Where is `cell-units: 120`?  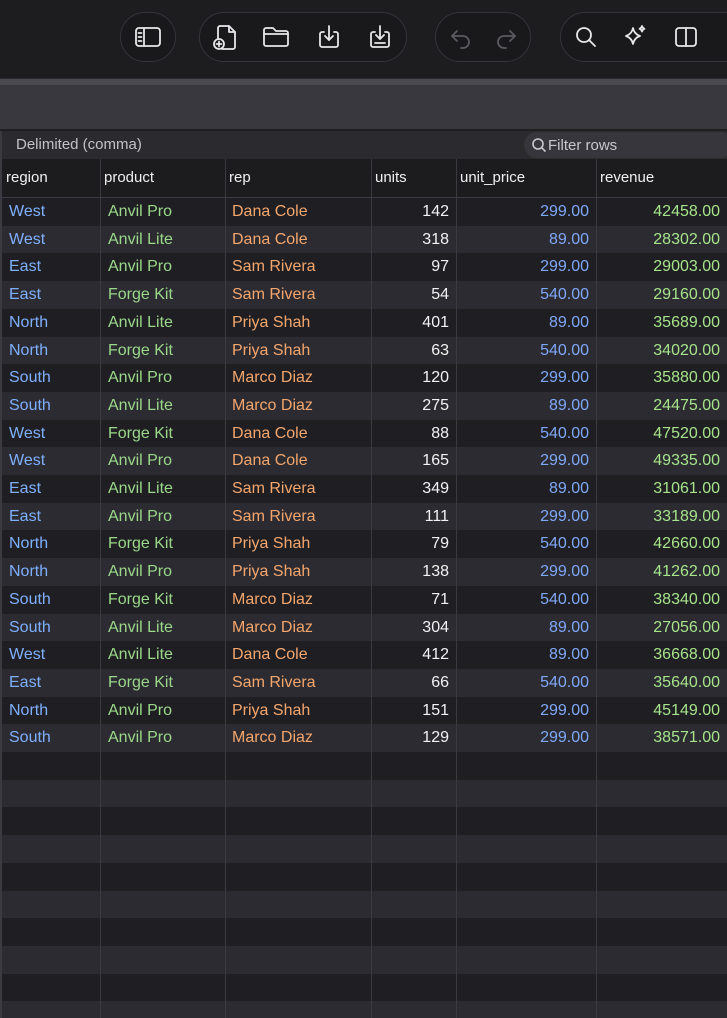 cell-units: 120 is located at coordinates (435, 378).